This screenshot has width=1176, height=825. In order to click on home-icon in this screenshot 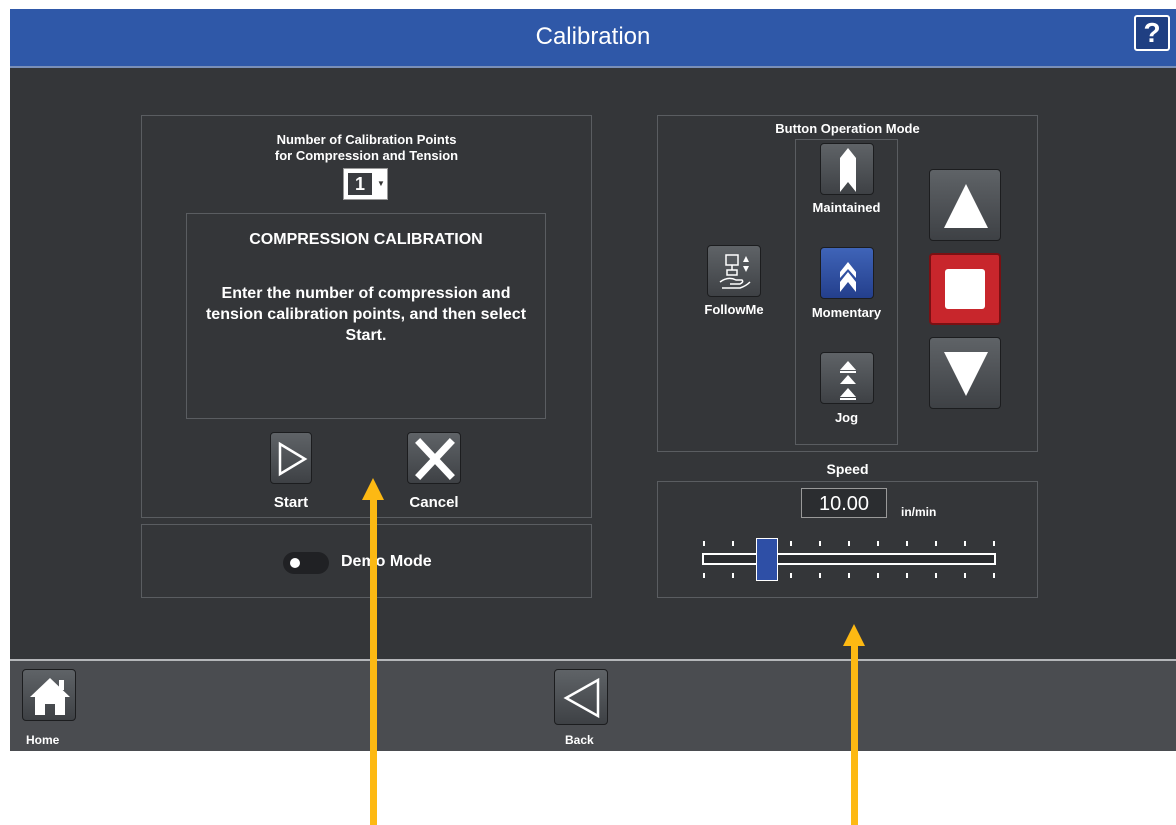, I will do `click(50, 696)`.